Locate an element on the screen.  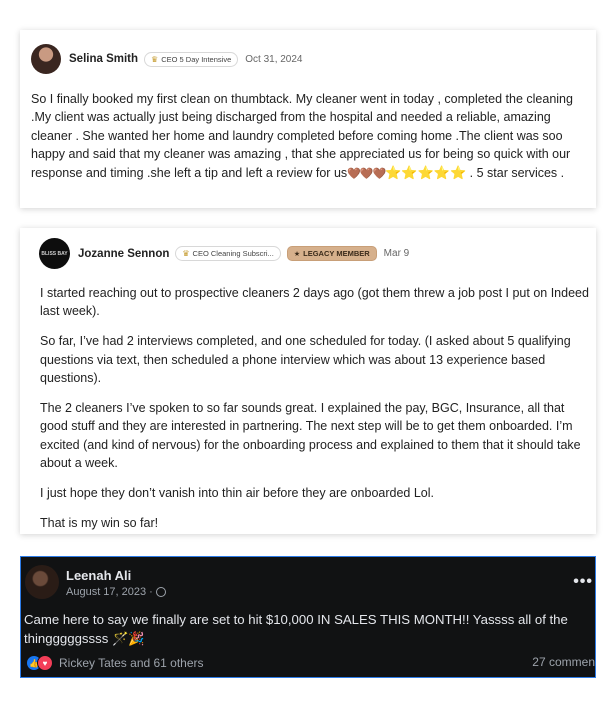
reactions-text: Rickey Tates and 61 others is located at coordinates (131, 663).